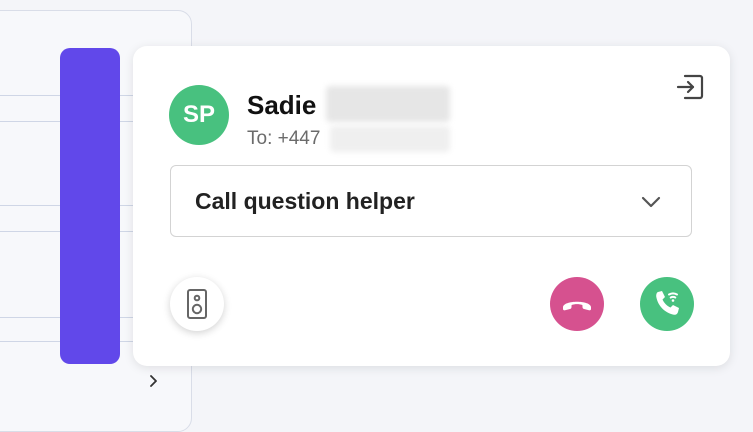 The image size is (753, 432). Describe the element at coordinates (305, 201) in the screenshot. I see `select-value: Call question helper` at that location.